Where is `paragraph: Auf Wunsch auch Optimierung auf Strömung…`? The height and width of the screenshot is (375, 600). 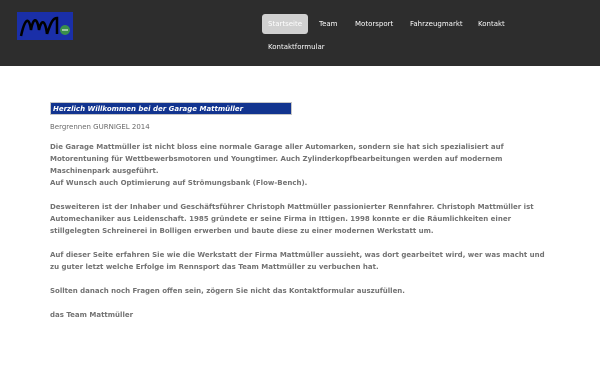 paragraph: Auf Wunsch auch Optimierung auf Strömung… is located at coordinates (179, 183).